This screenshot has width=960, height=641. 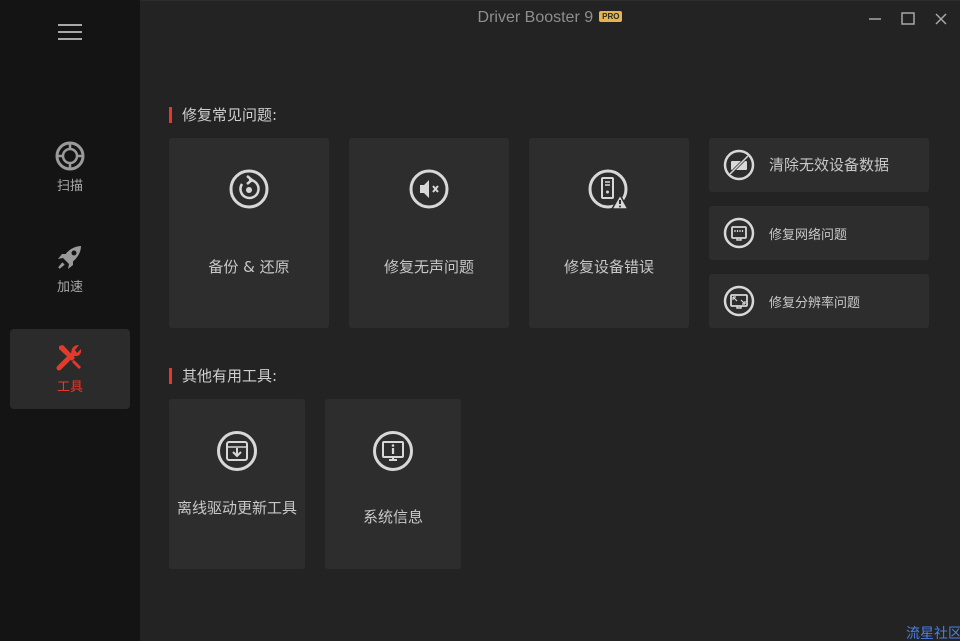 I want to click on offline-update-card: 离线驱动更新工具, so click(x=237, y=484).